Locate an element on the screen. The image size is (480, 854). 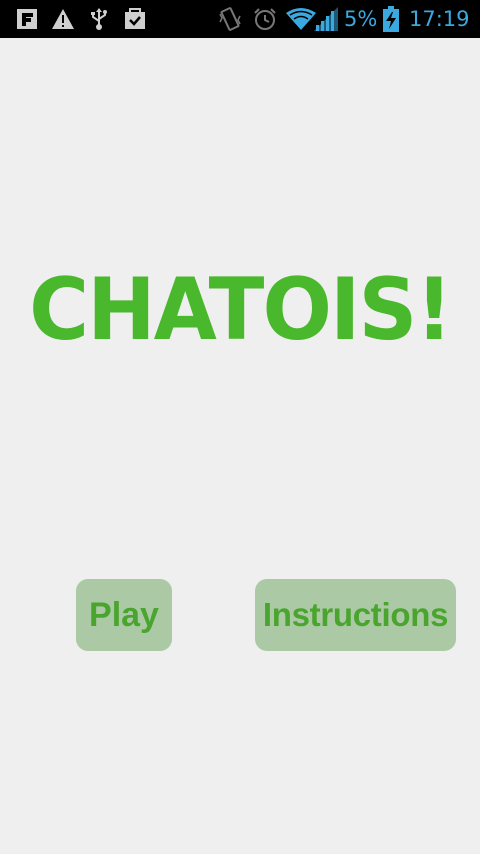
status-bar: 5% 17:19 is located at coordinates (240, 19).